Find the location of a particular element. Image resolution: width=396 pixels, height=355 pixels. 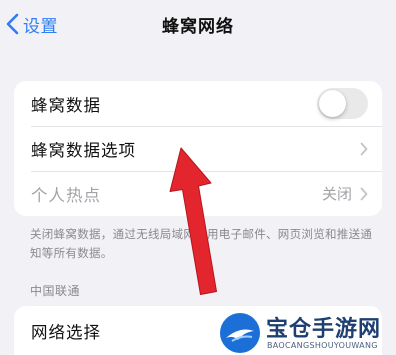

personal-hotspot-row: 个人热点 关闭 is located at coordinates (198, 193).